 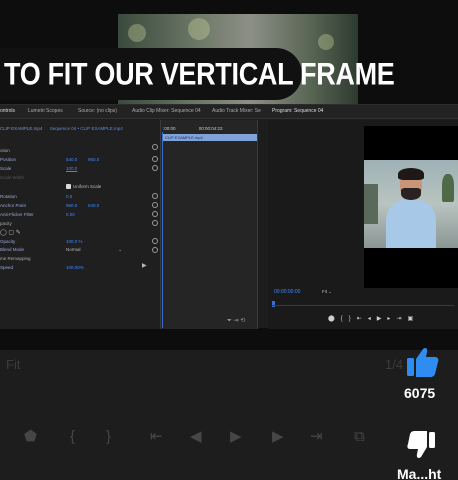 What do you see at coordinates (7, 111) in the screenshot?
I see `tab-effect-controls: ontrols` at bounding box center [7, 111].